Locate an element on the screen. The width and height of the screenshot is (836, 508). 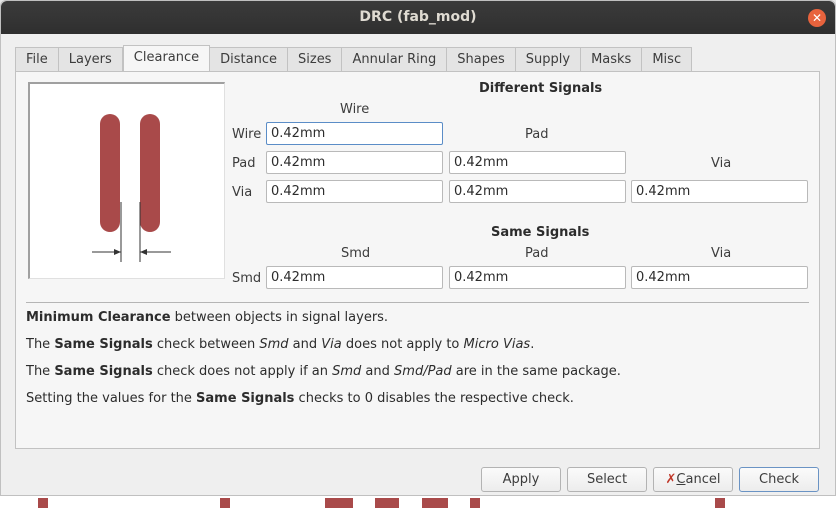
tab-masks: Masks is located at coordinates (612, 60).